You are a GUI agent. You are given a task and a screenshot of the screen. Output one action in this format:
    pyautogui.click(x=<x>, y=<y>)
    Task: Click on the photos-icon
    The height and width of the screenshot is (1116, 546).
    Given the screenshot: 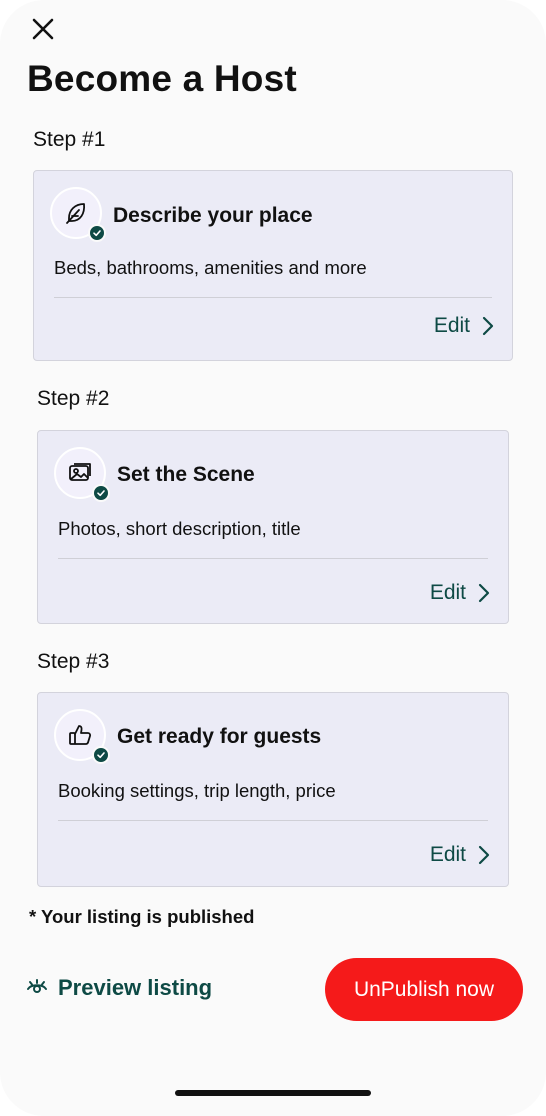 What is the action you would take?
    pyautogui.click(x=80, y=472)
    